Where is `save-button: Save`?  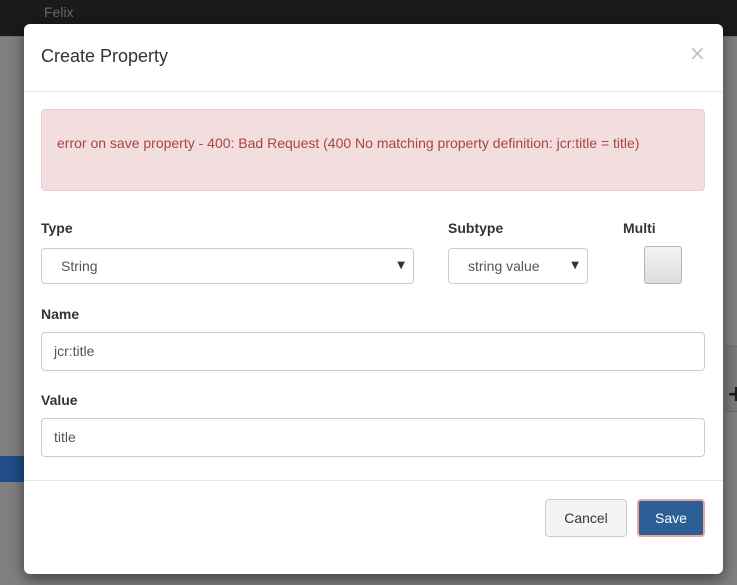
save-button: Save is located at coordinates (671, 518).